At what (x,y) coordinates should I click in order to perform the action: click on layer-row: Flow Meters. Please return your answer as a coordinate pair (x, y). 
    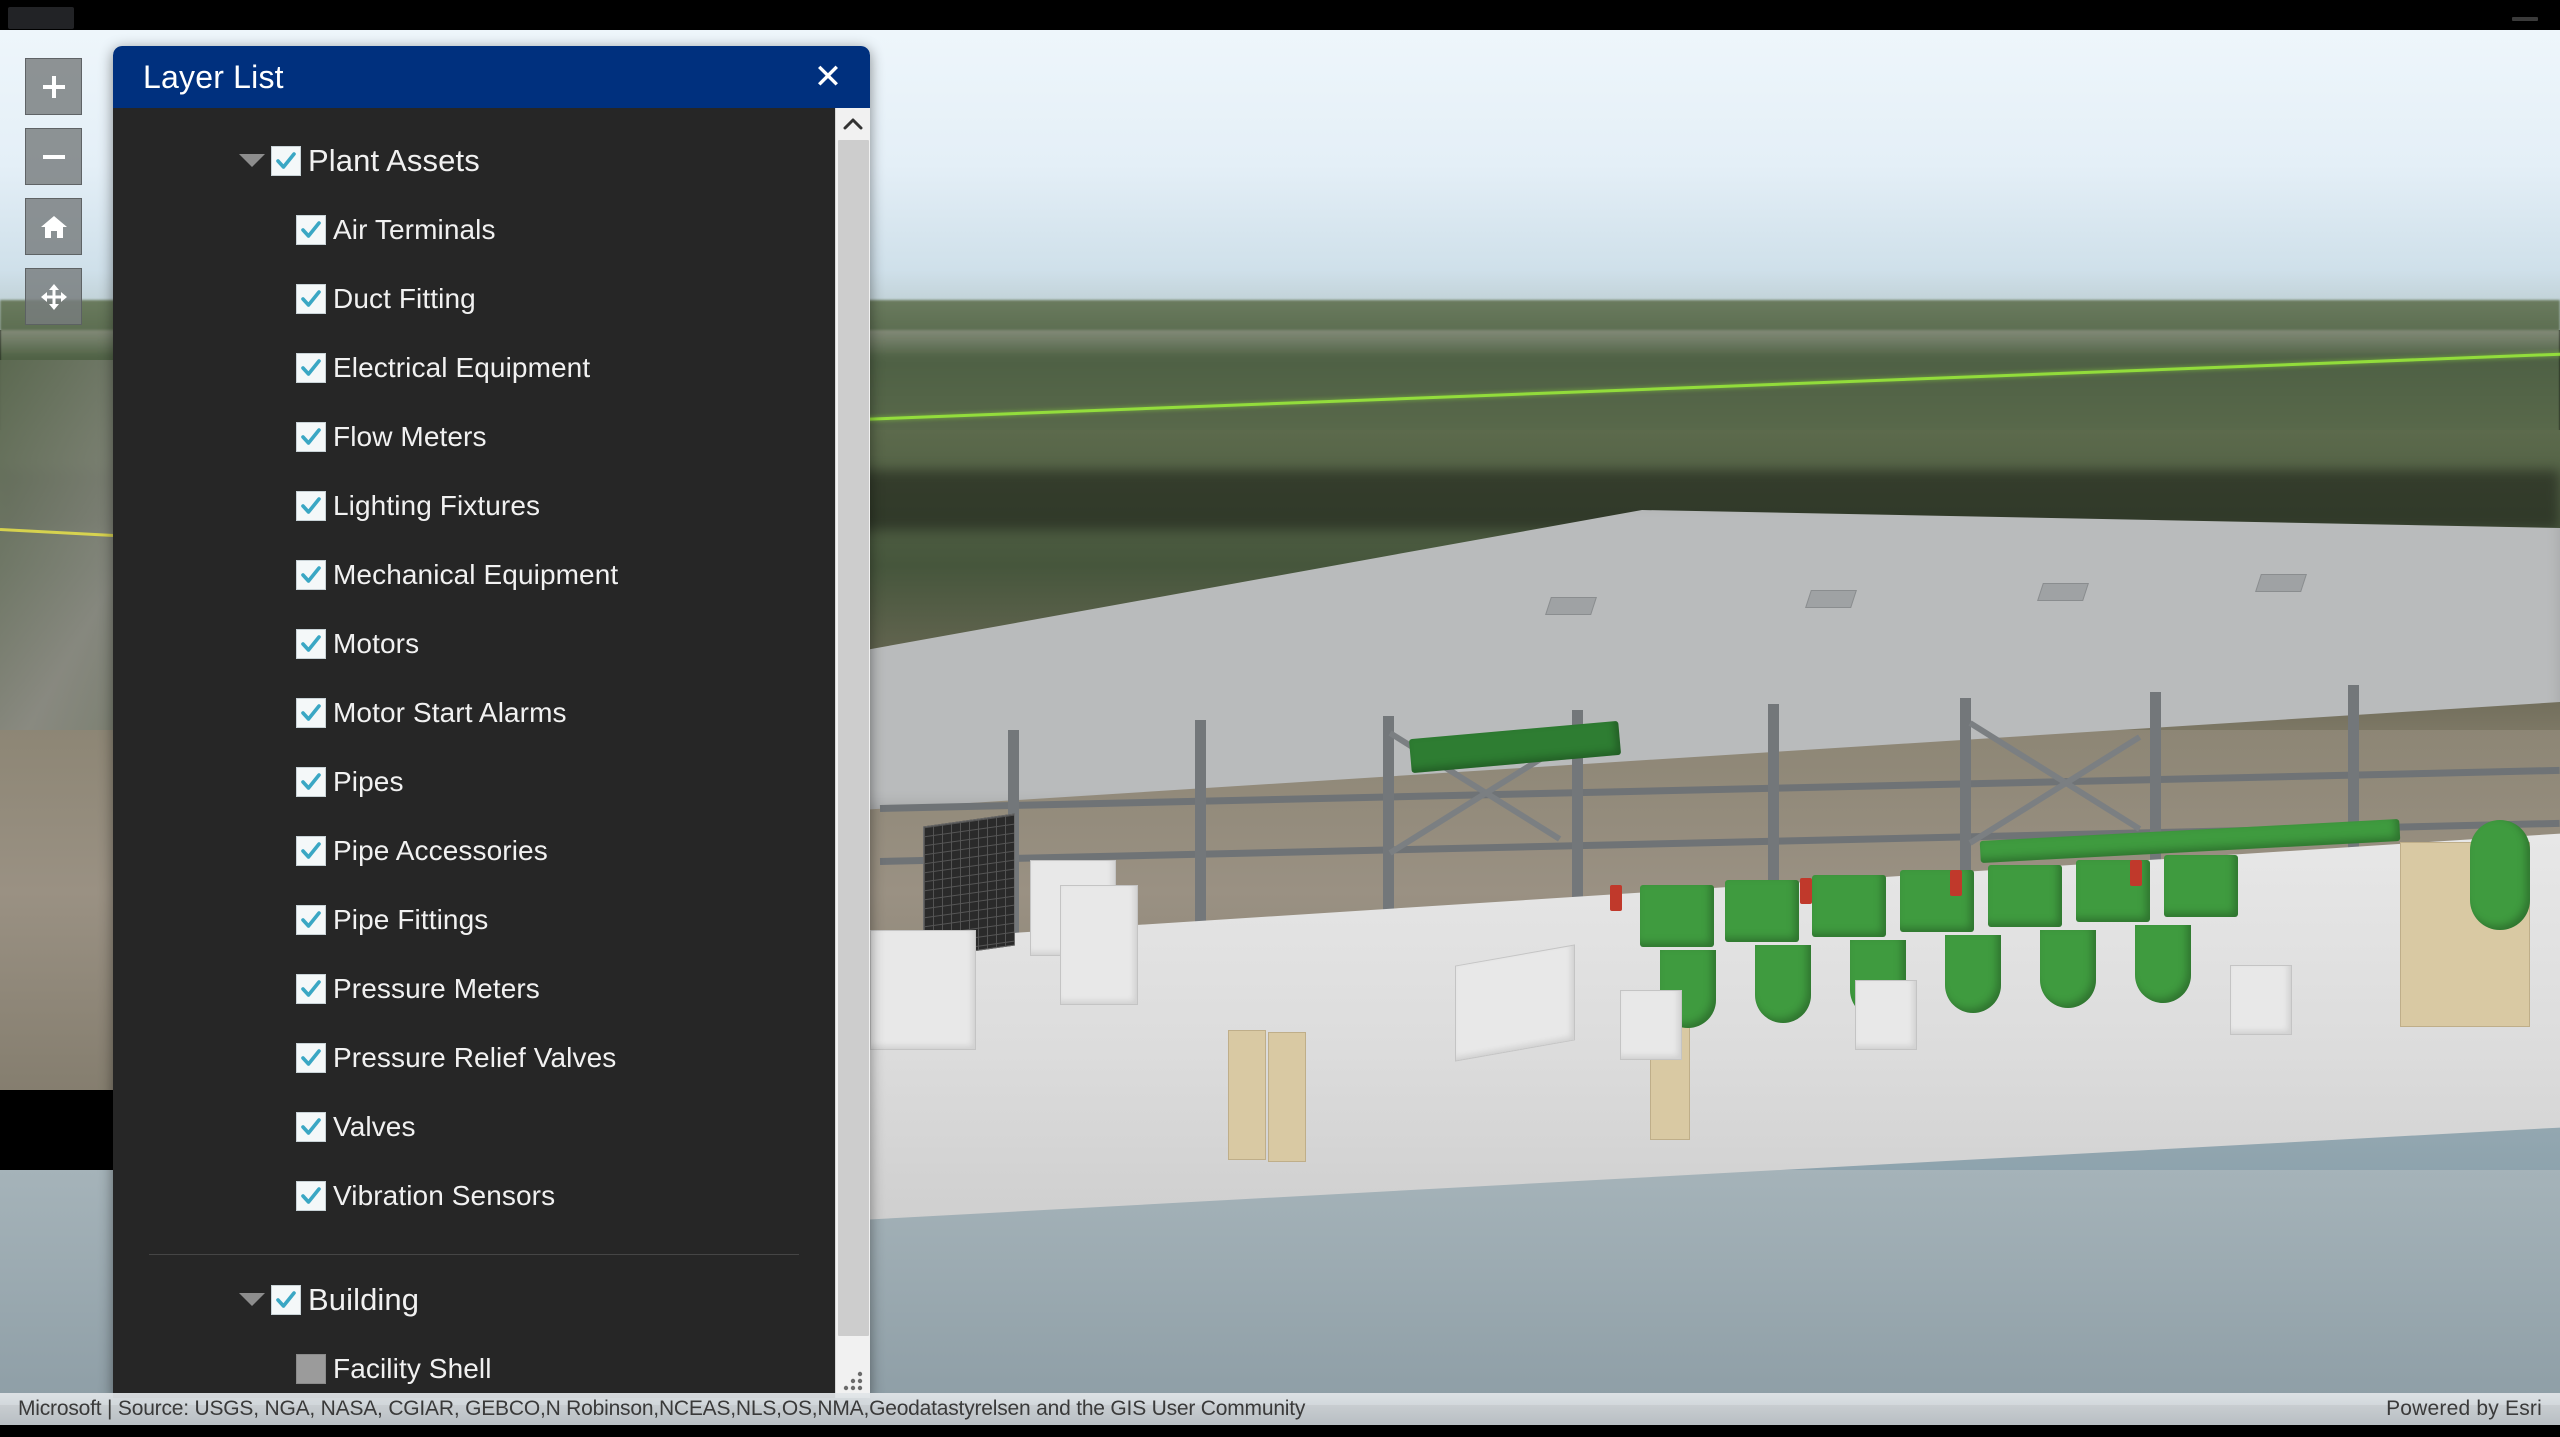
    Looking at the image, I should click on (474, 436).